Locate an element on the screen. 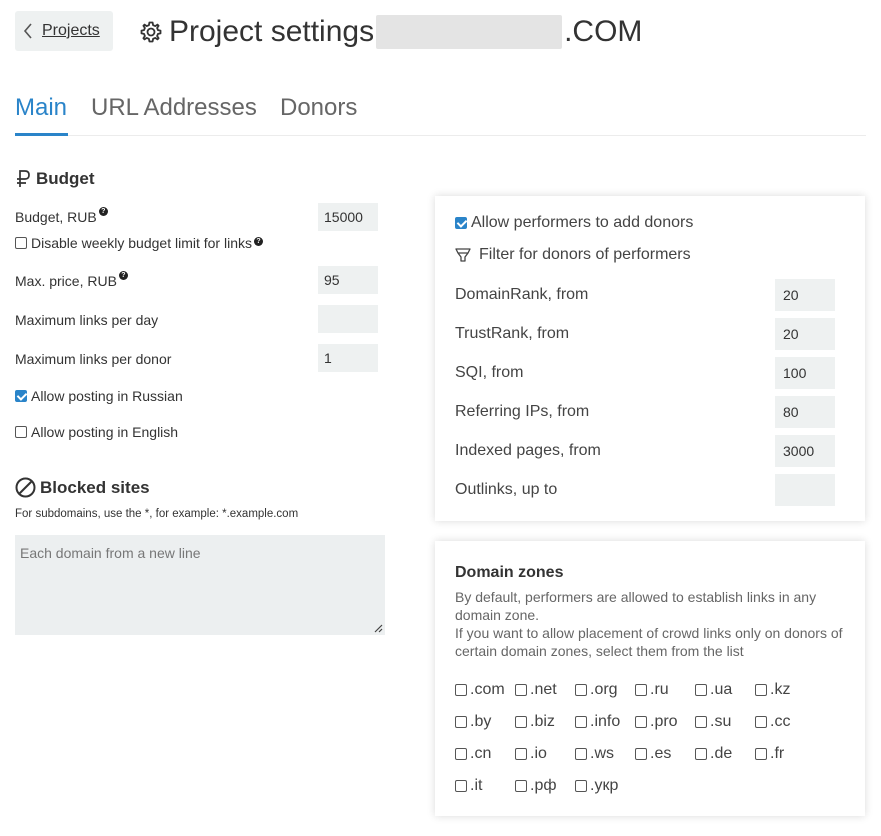  zone-label: .org is located at coordinates (604, 689).